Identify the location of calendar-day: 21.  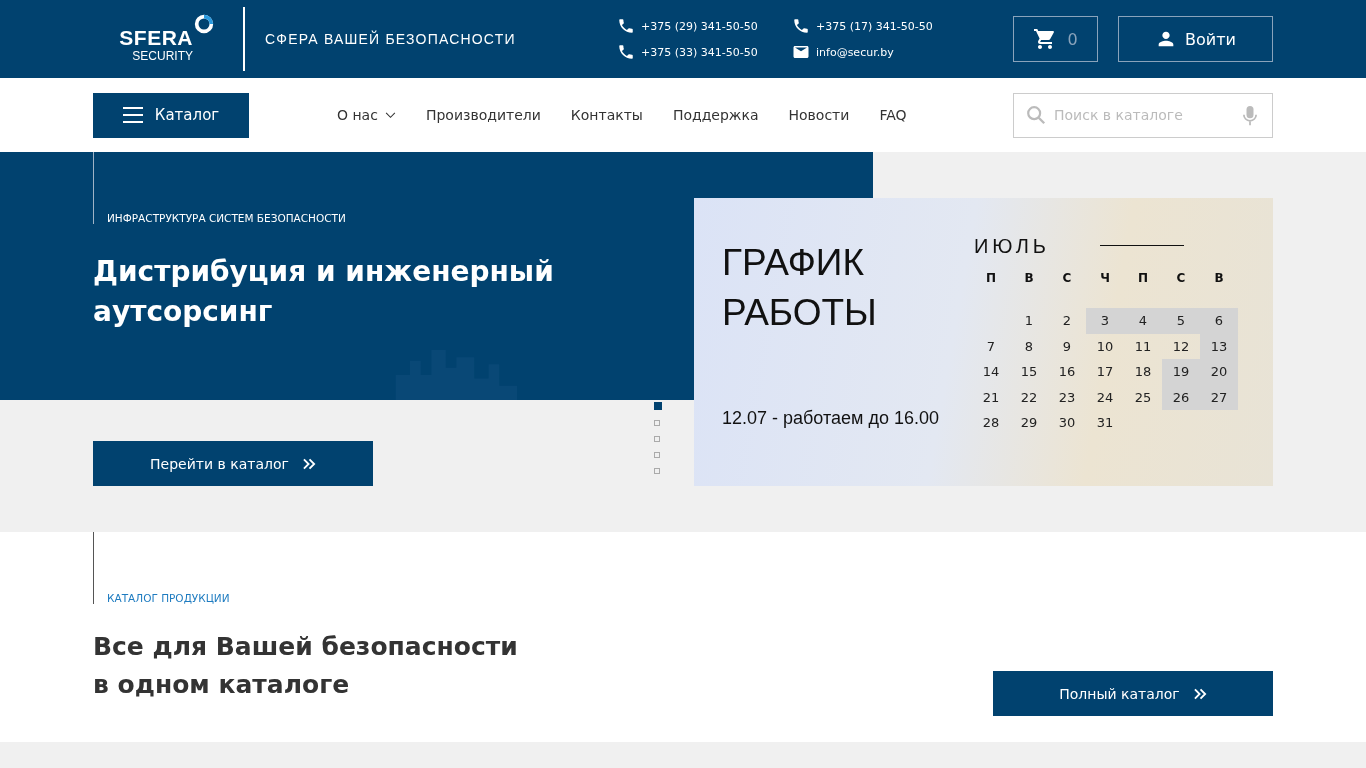
(991, 397).